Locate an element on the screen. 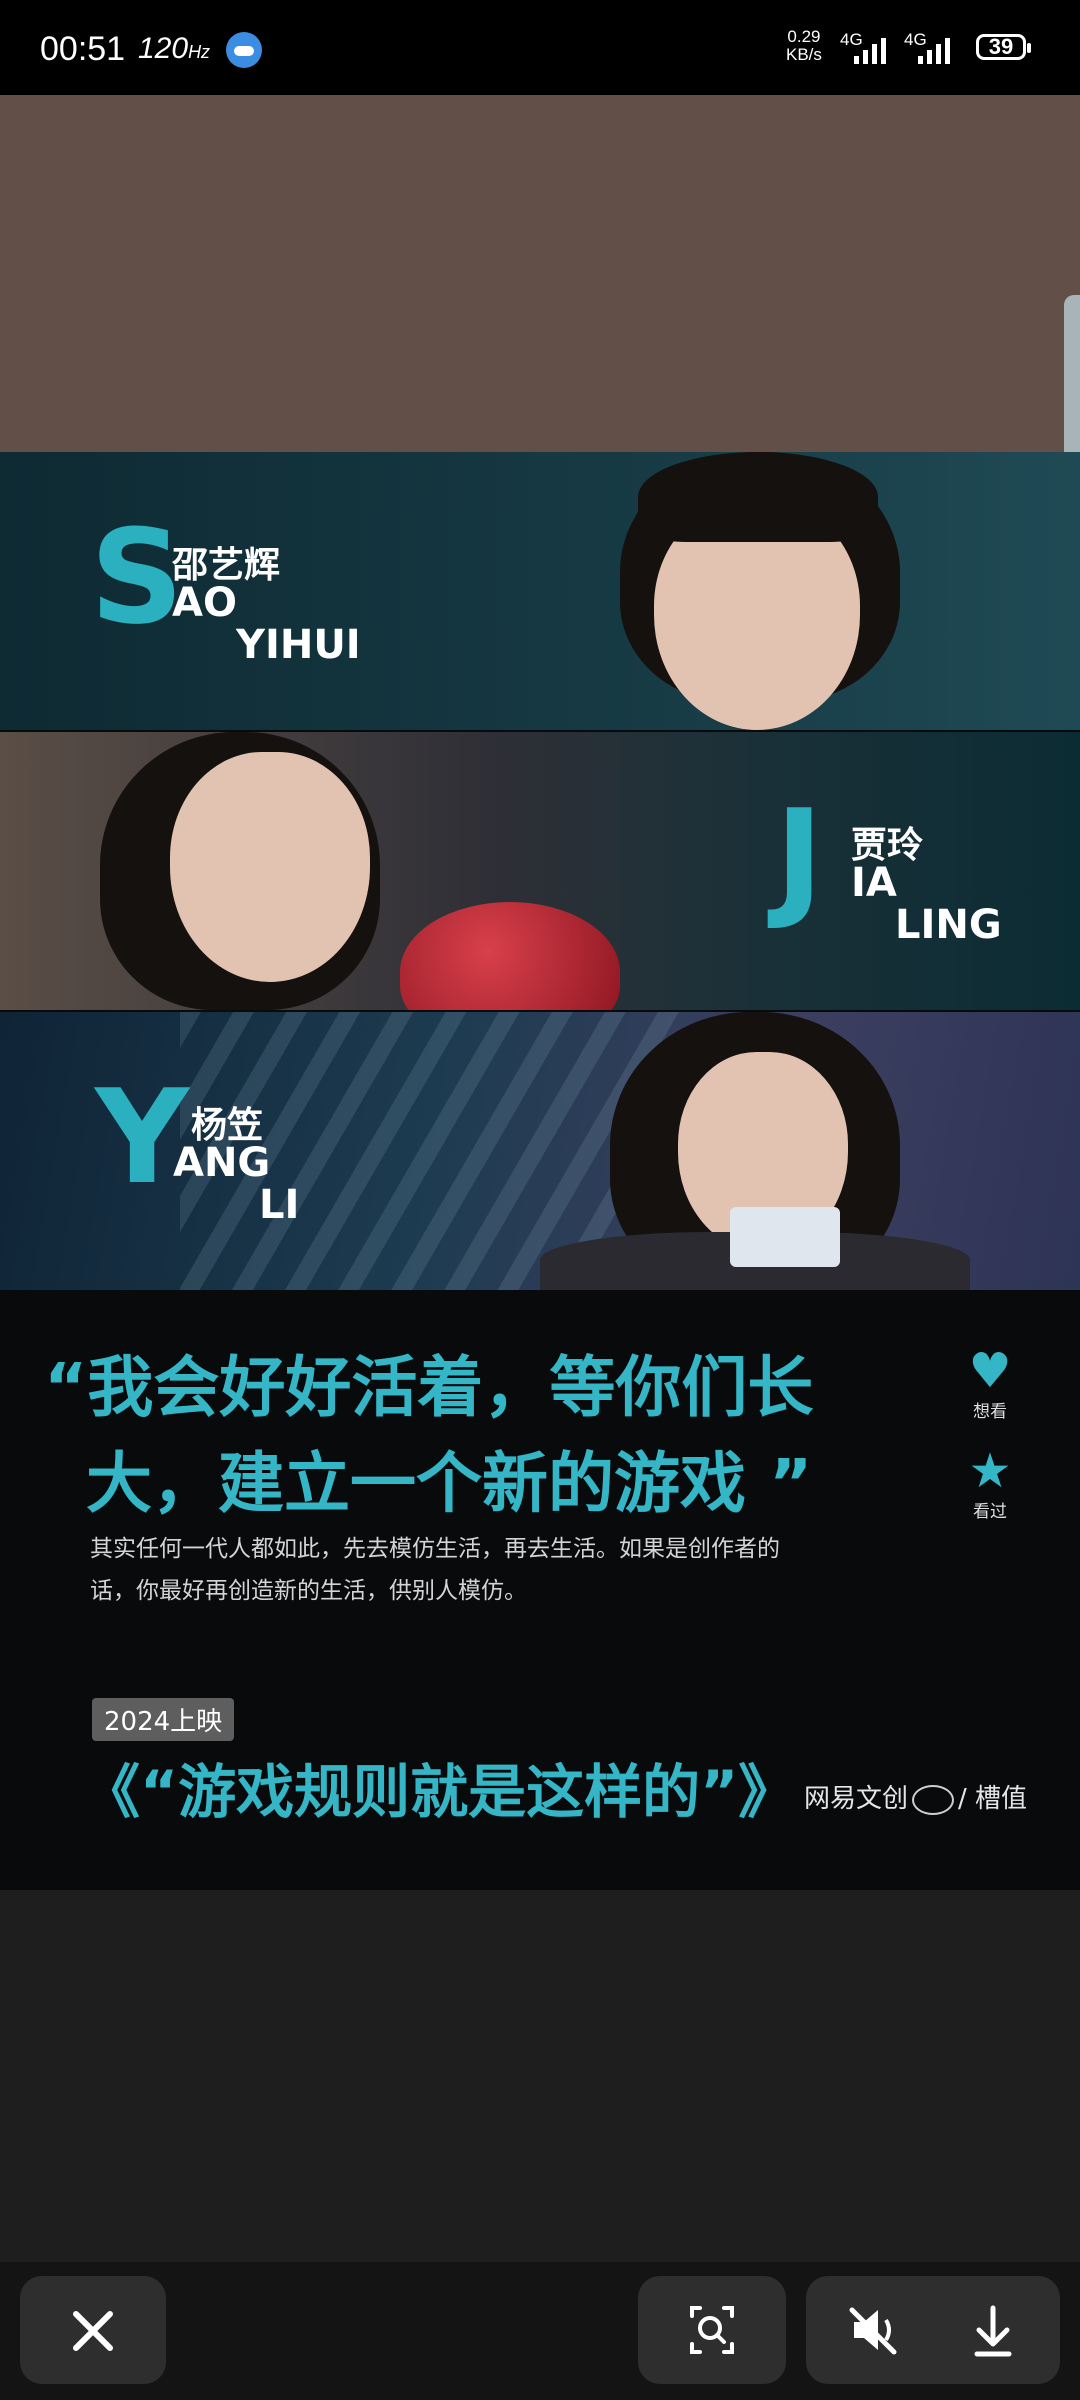 The image size is (1080, 2400). name-line-1: AO is located at coordinates (204, 603).